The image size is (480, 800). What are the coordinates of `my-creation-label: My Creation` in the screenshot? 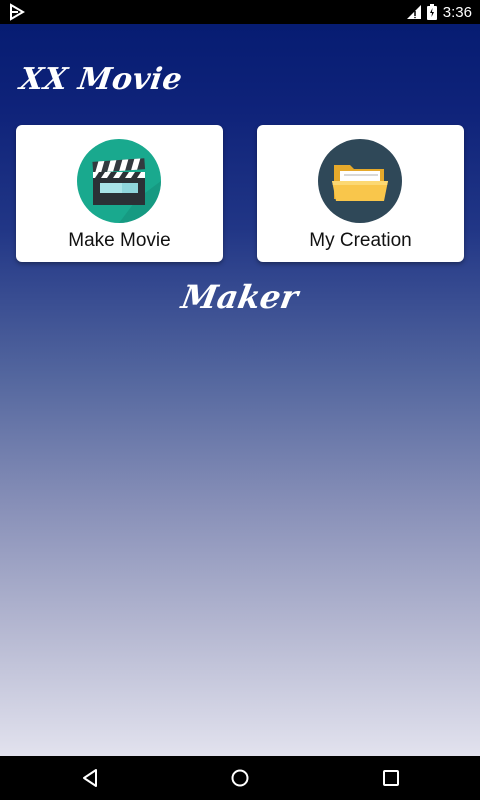 It's located at (360, 240).